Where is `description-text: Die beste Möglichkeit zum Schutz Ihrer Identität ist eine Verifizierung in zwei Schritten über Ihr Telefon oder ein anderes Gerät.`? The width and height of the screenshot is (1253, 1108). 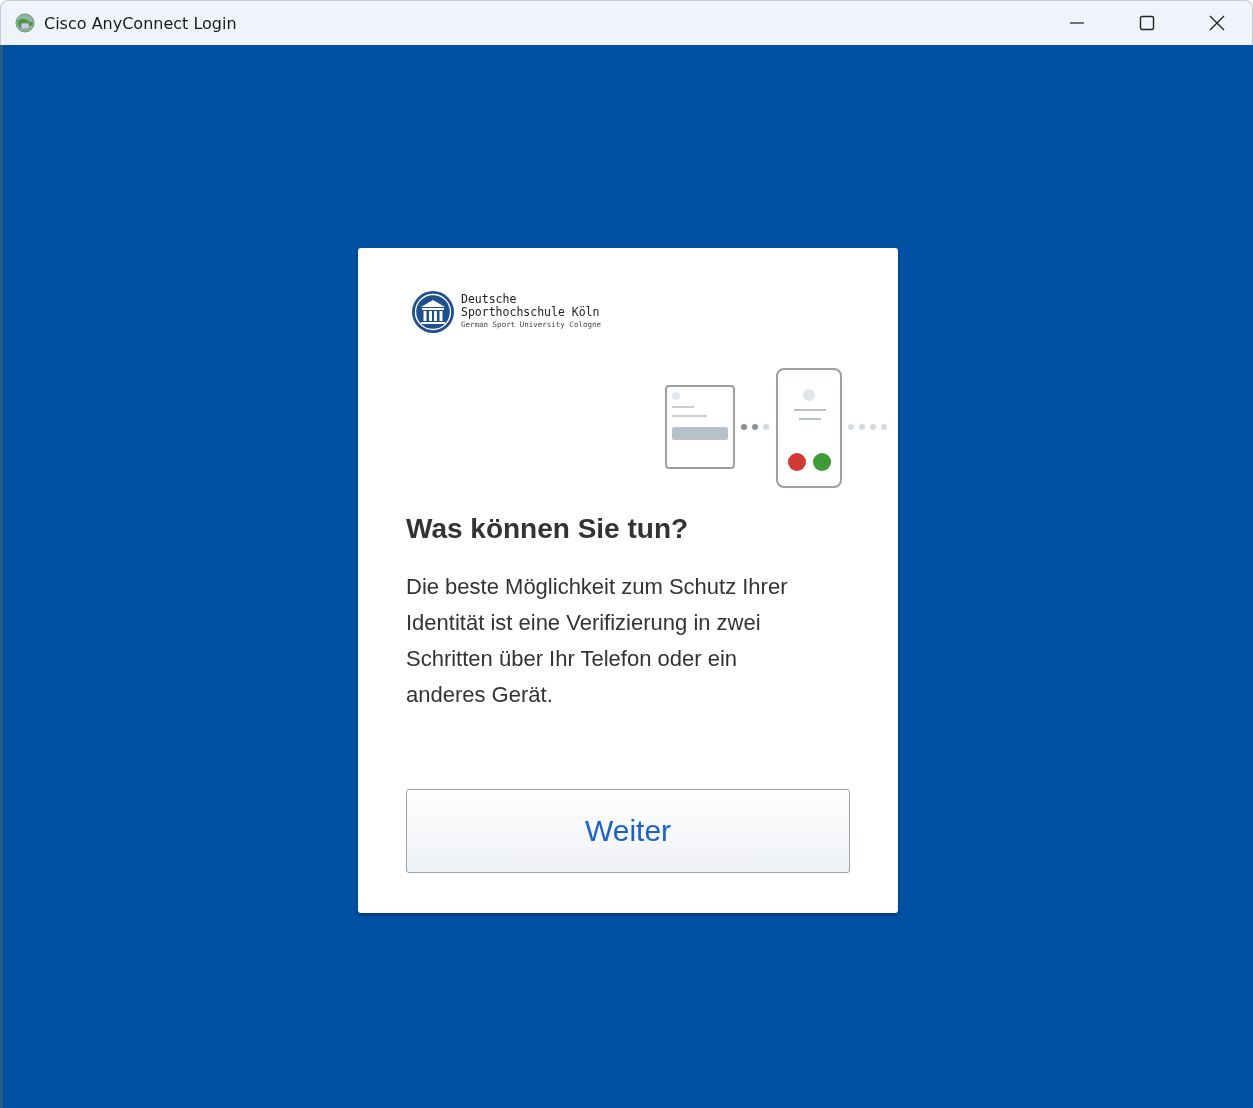
description-text: Die beste Möglichkeit zum Schutz Ihrer Identität ist eine Verifizierung in zwei Schritten über Ihr Telefon oder ein anderes Gerät. is located at coordinates (597, 641).